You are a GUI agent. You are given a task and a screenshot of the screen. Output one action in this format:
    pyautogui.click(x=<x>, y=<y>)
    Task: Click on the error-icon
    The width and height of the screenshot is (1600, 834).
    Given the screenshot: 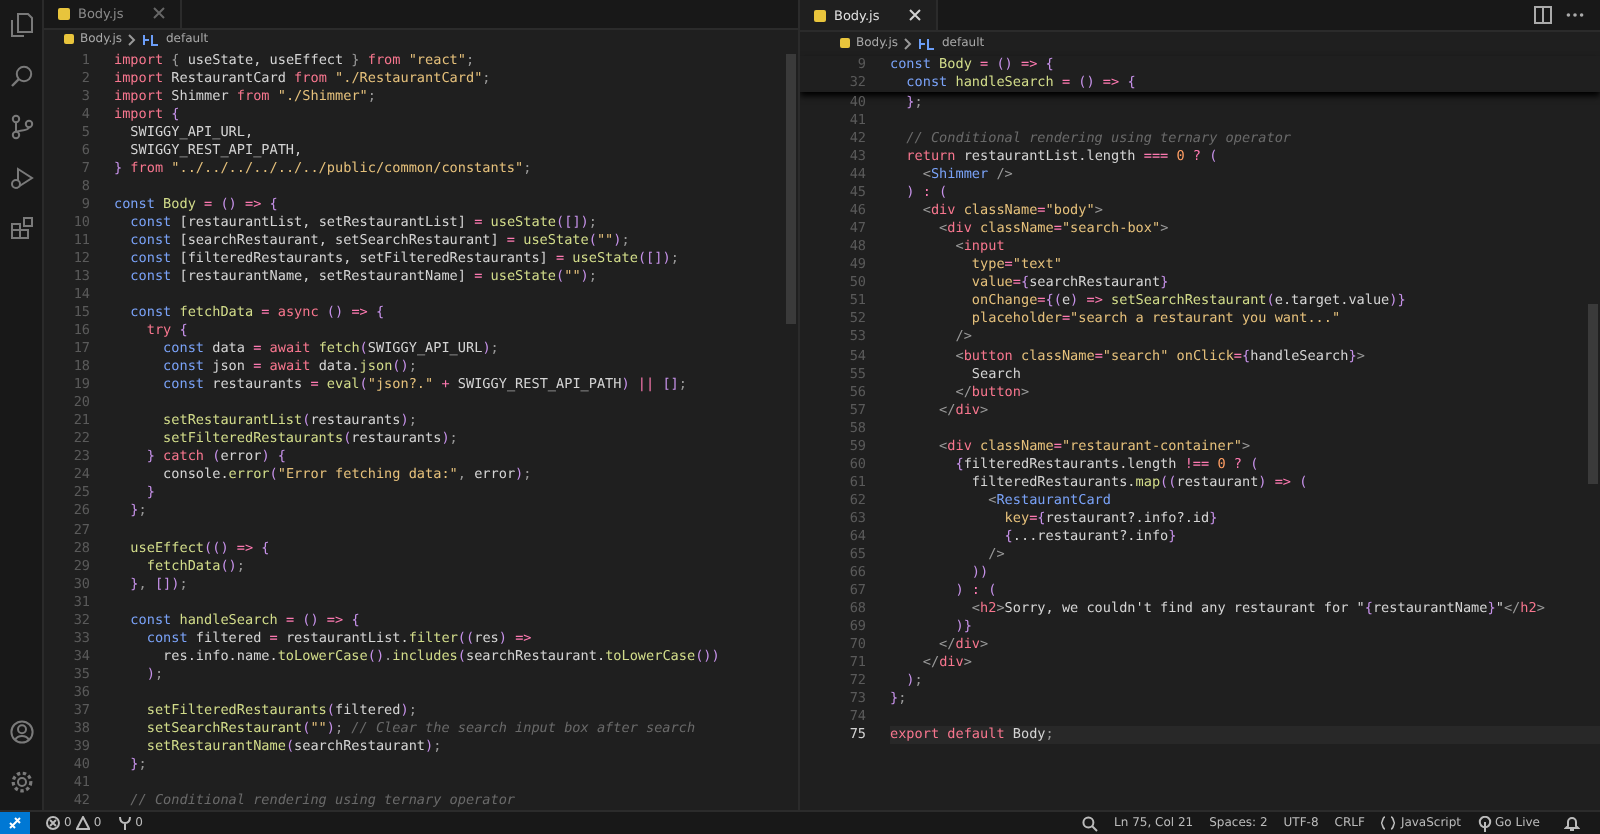 What is the action you would take?
    pyautogui.click(x=53, y=823)
    